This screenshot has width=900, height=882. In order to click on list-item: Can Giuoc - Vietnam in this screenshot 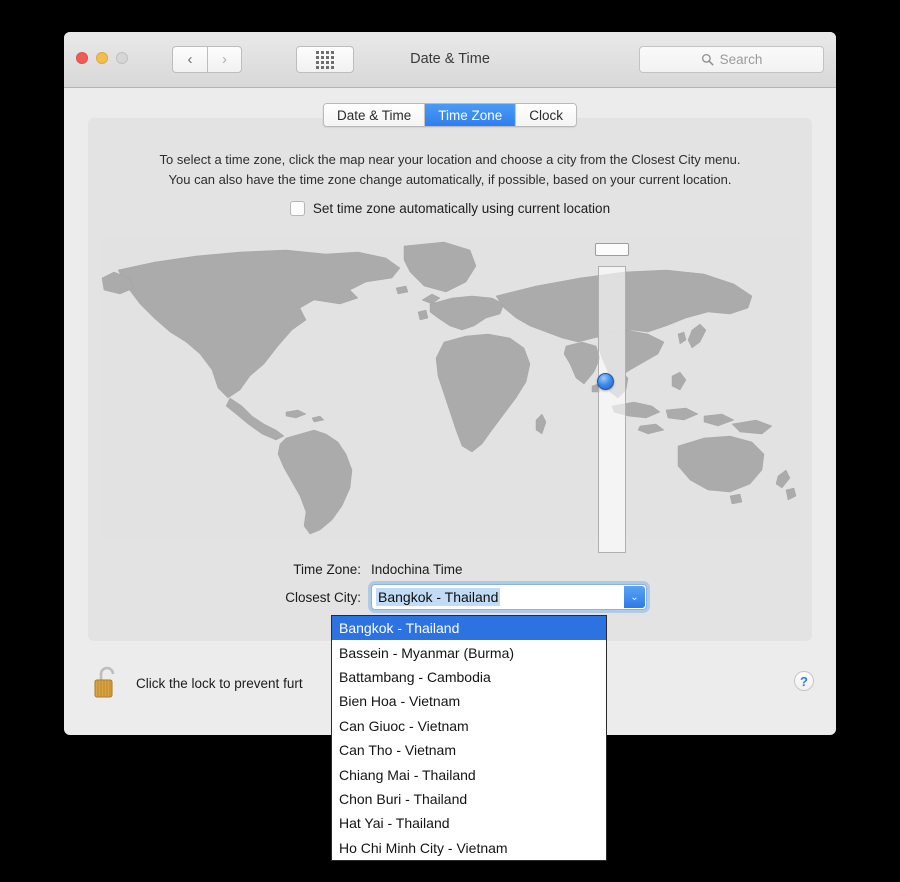, I will do `click(469, 726)`.